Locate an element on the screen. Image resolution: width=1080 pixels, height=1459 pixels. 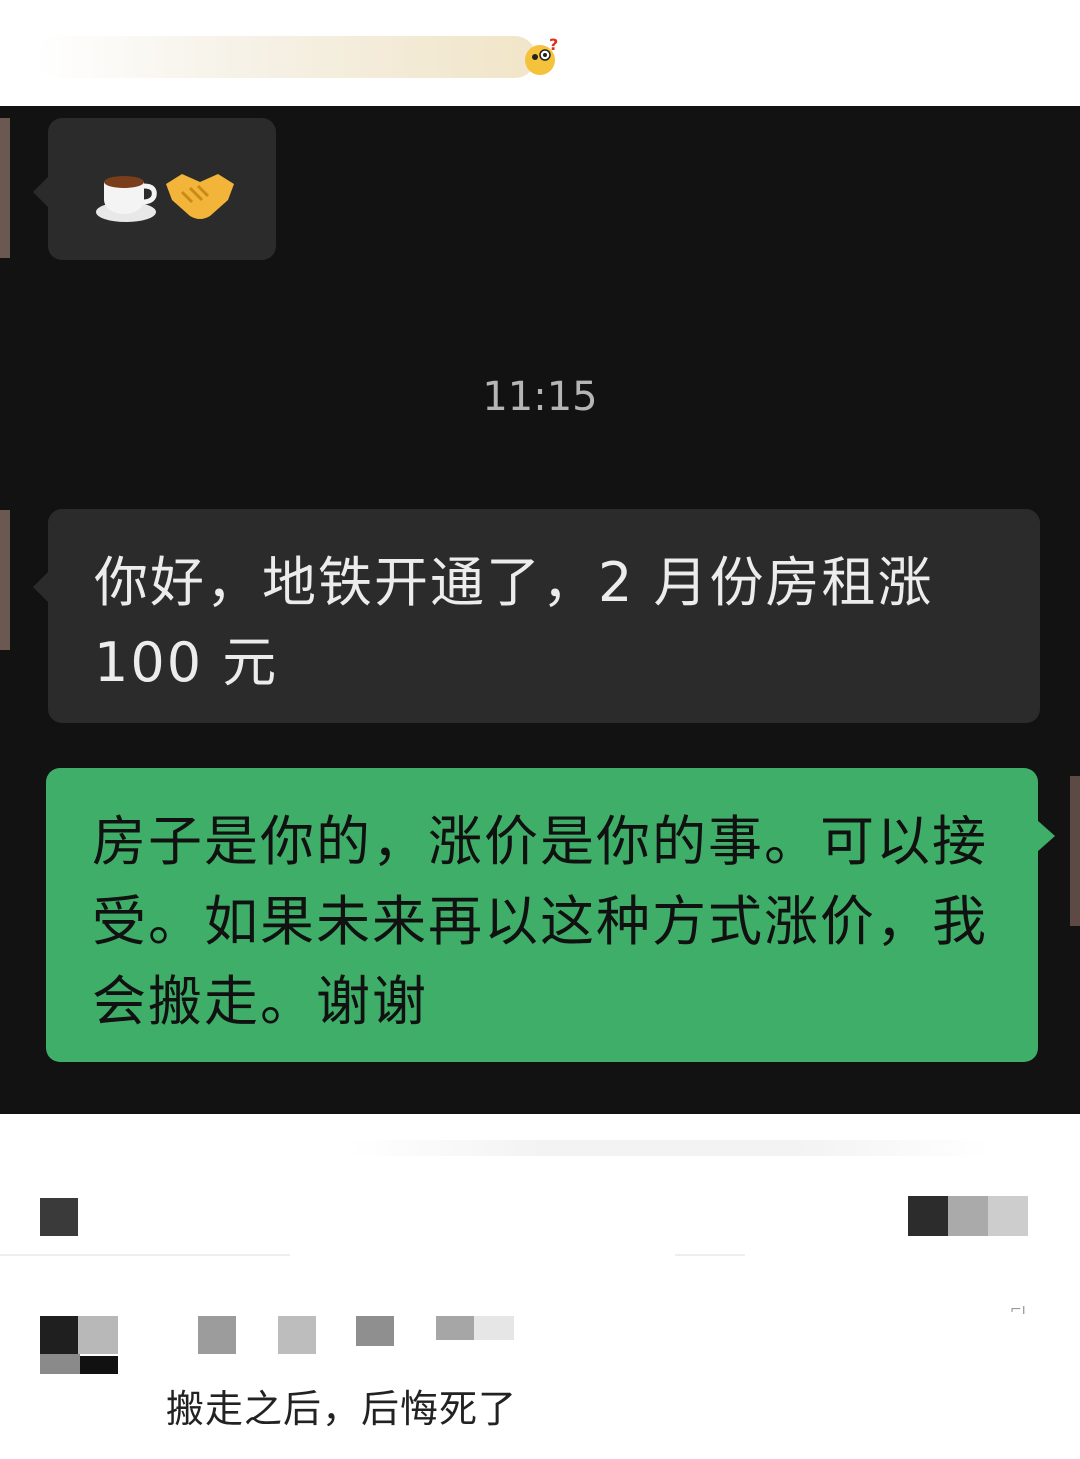
handshake-icon is located at coordinates (200, 196).